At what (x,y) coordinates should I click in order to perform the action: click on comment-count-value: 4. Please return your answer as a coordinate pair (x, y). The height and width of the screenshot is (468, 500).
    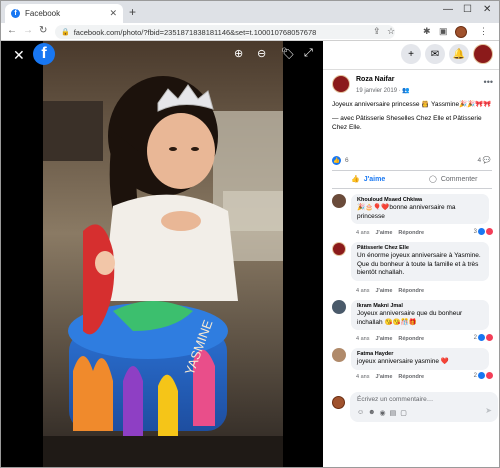
    Looking at the image, I should click on (479, 160).